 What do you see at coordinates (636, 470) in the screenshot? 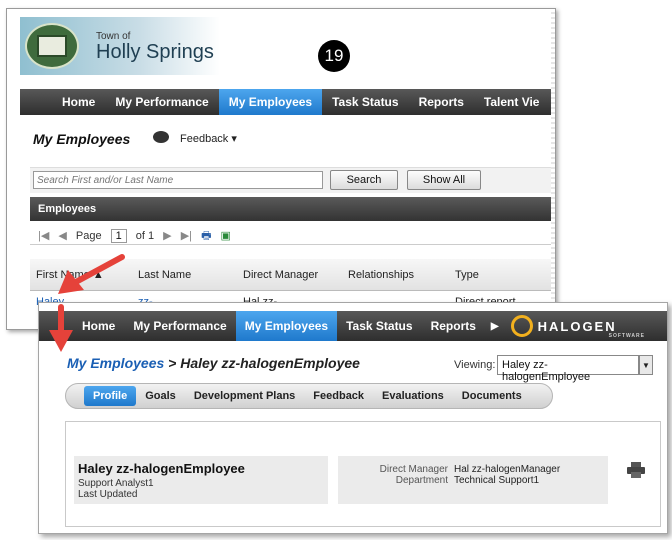
I see `print-icon` at bounding box center [636, 470].